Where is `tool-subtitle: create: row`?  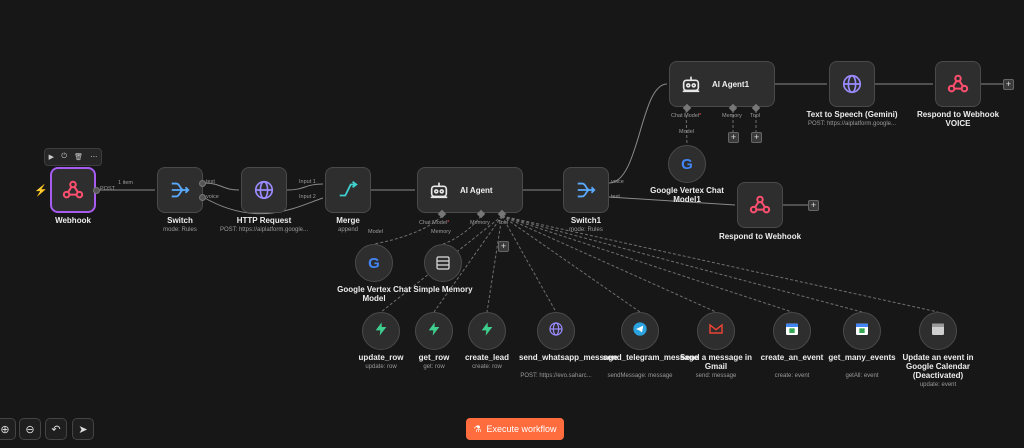
tool-subtitle: create: row is located at coordinates (487, 367).